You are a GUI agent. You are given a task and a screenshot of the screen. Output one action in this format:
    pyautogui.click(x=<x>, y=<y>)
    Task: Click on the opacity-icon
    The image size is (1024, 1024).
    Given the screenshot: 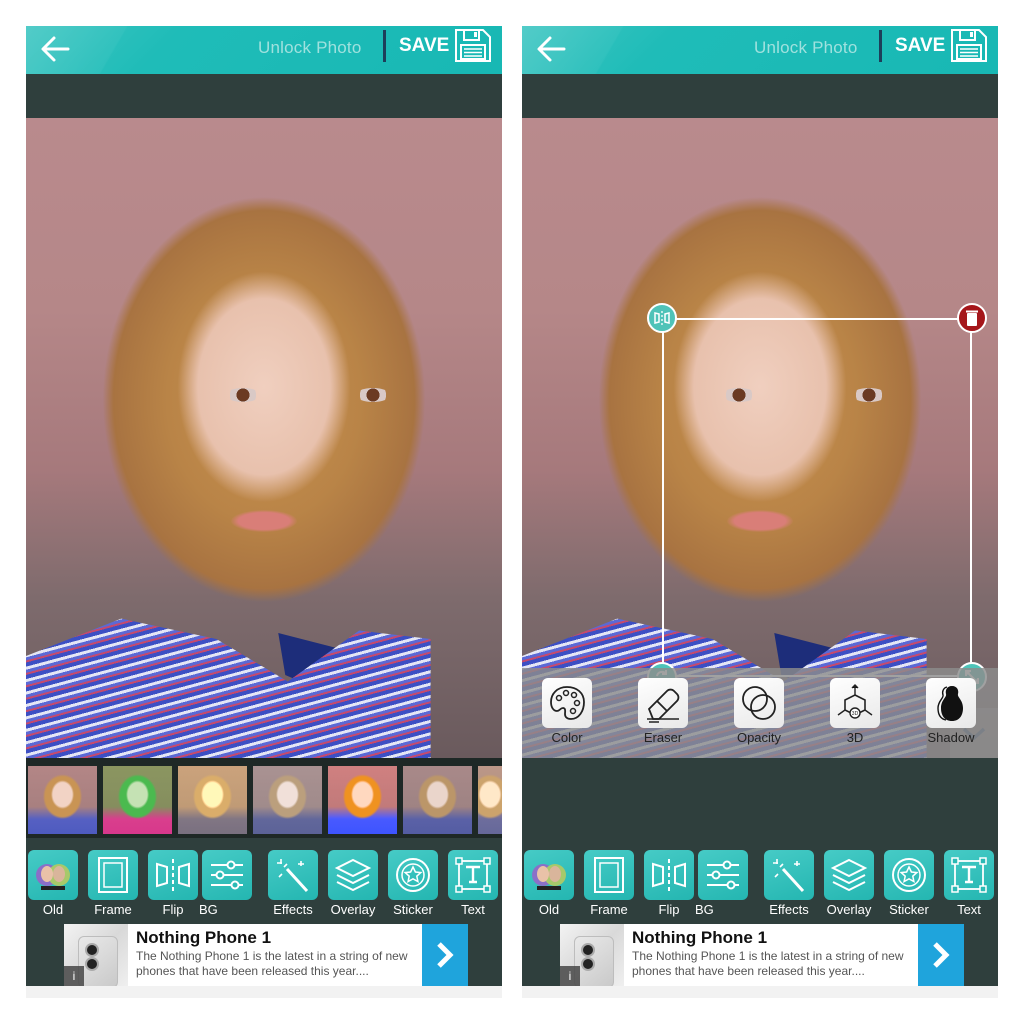 What is the action you would take?
    pyautogui.click(x=759, y=703)
    